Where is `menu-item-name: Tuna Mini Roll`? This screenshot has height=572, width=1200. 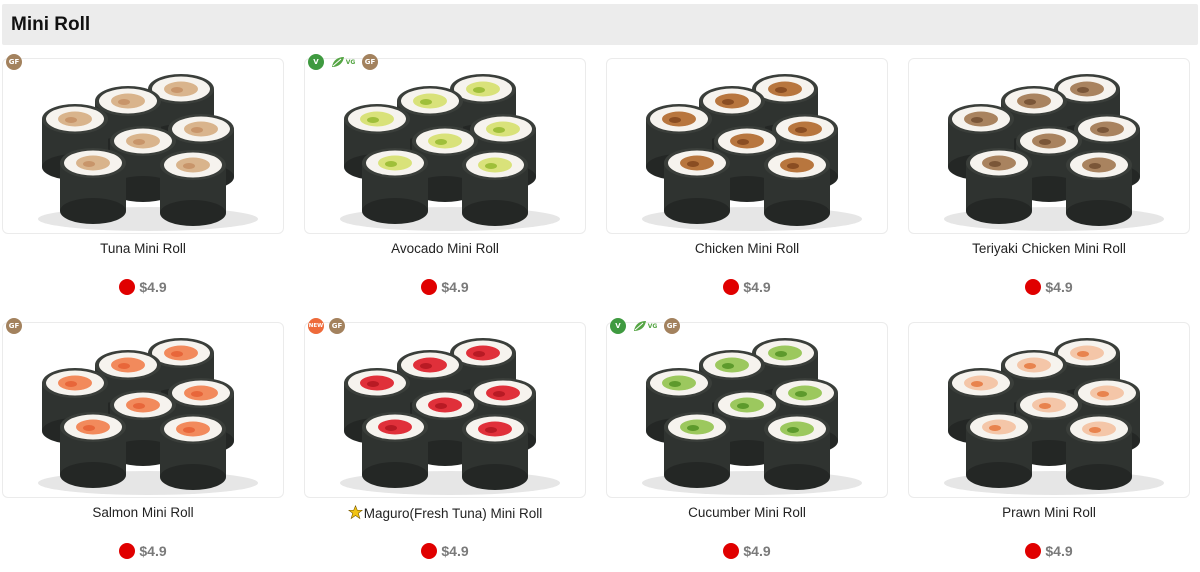 menu-item-name: Tuna Mini Roll is located at coordinates (143, 248).